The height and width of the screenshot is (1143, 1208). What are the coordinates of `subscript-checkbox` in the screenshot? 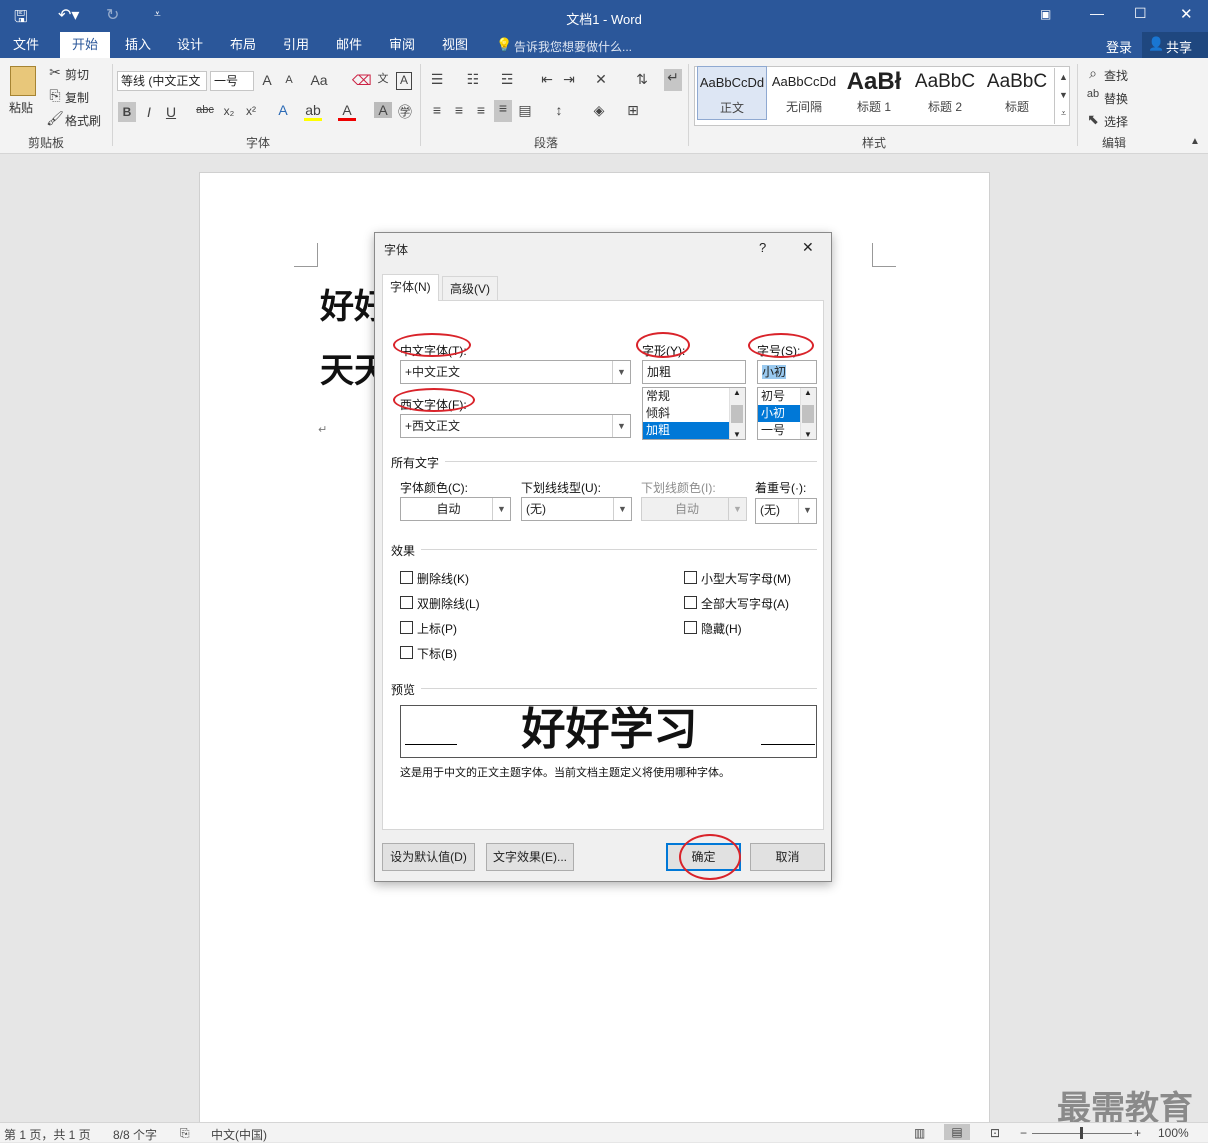 It's located at (406, 652).